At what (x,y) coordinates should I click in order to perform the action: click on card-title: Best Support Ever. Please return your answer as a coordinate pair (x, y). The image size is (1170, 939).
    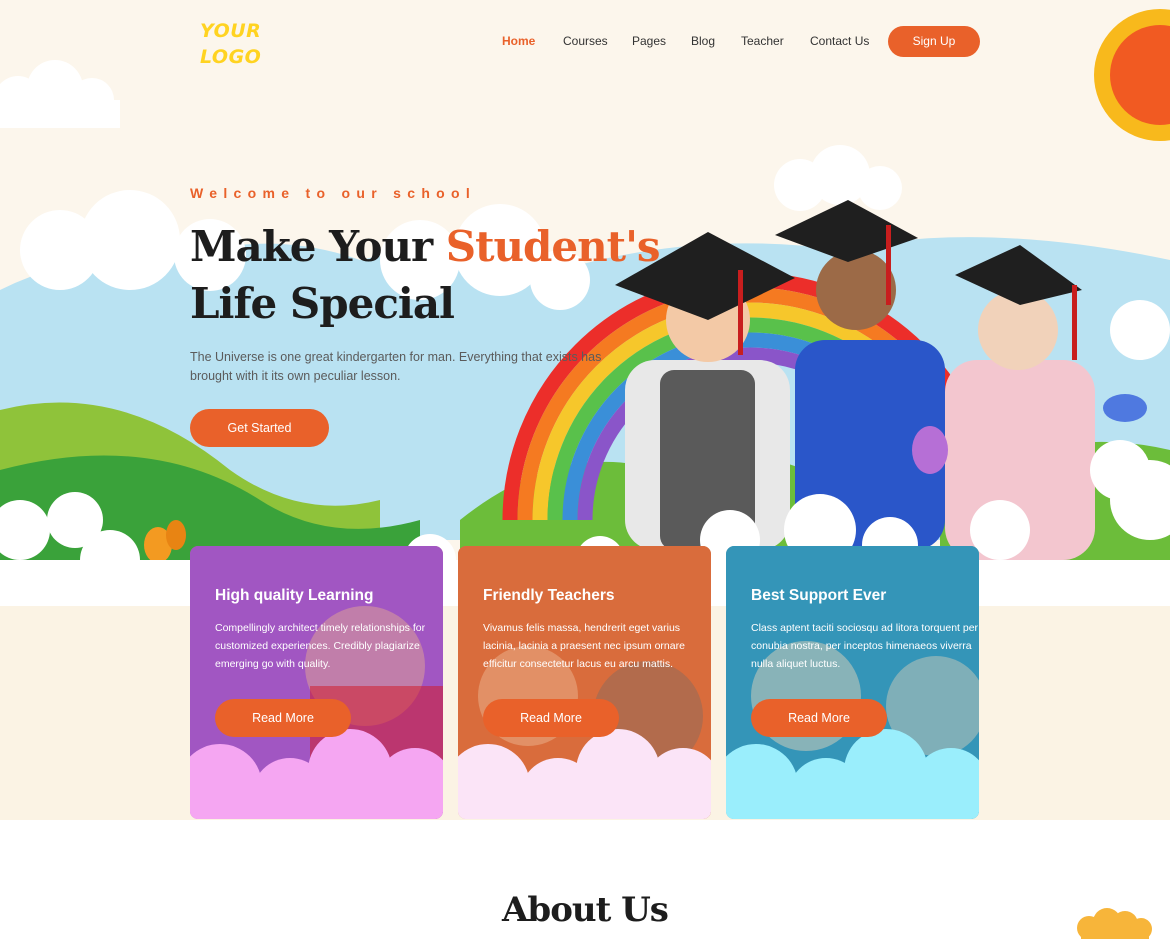
    Looking at the image, I should click on (819, 595).